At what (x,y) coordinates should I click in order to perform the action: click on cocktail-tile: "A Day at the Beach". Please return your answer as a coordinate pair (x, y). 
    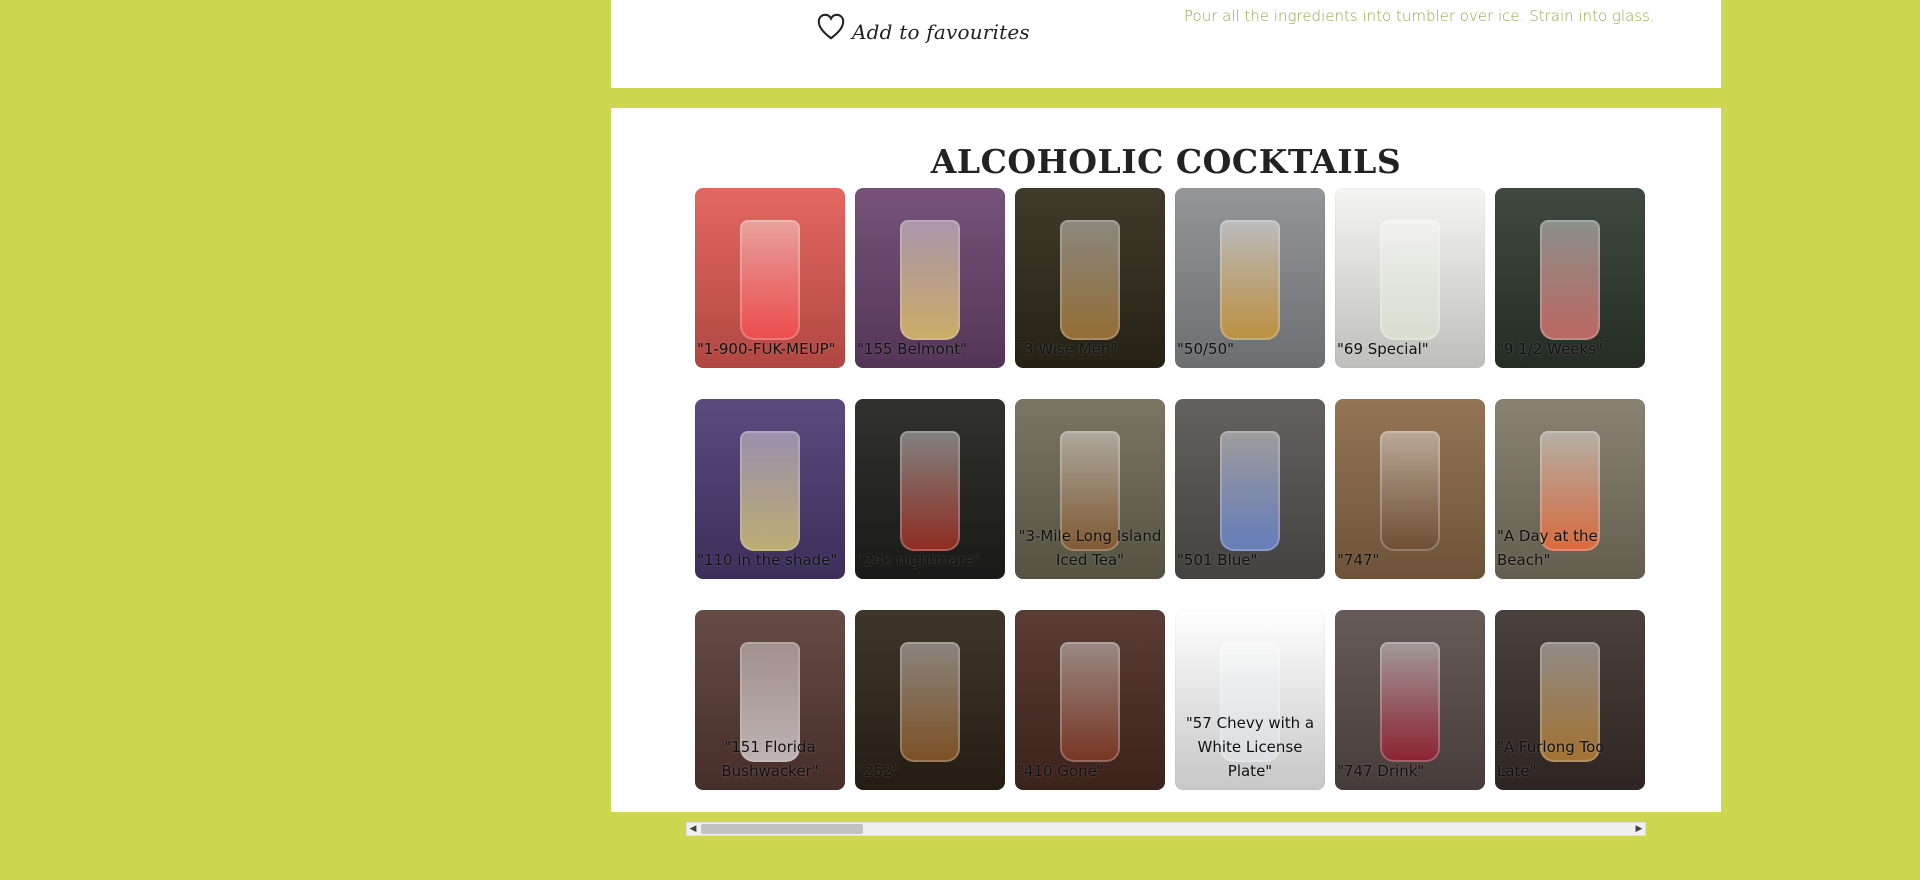
    Looking at the image, I should click on (1570, 489).